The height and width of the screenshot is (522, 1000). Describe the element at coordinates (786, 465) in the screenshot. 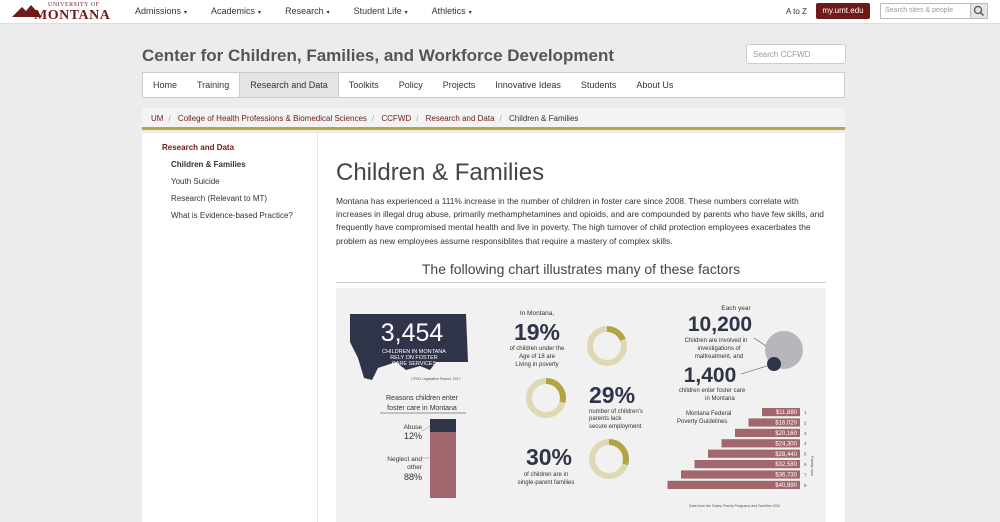

I see `poverty-amount-label: $32,580` at that location.